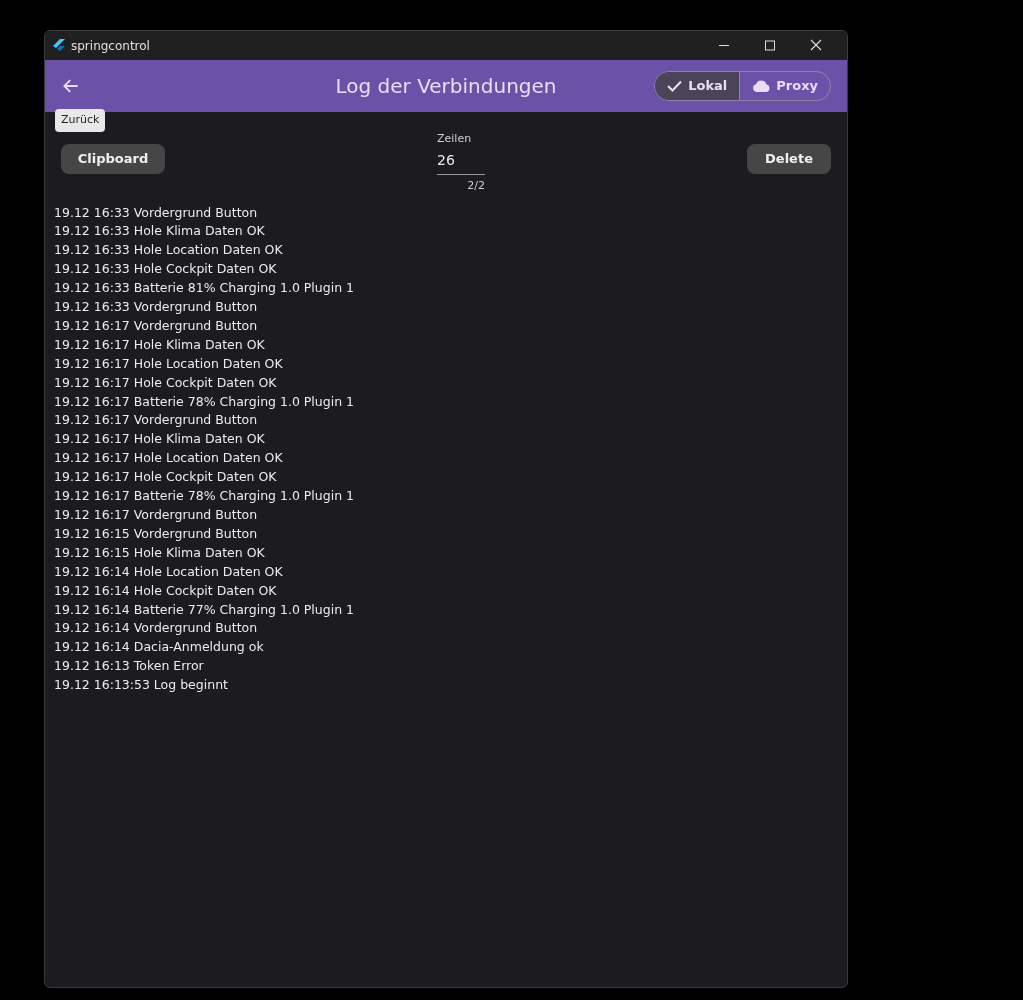 The height and width of the screenshot is (1000, 1023). Describe the element at coordinates (675, 86) in the screenshot. I see `check-icon` at that location.